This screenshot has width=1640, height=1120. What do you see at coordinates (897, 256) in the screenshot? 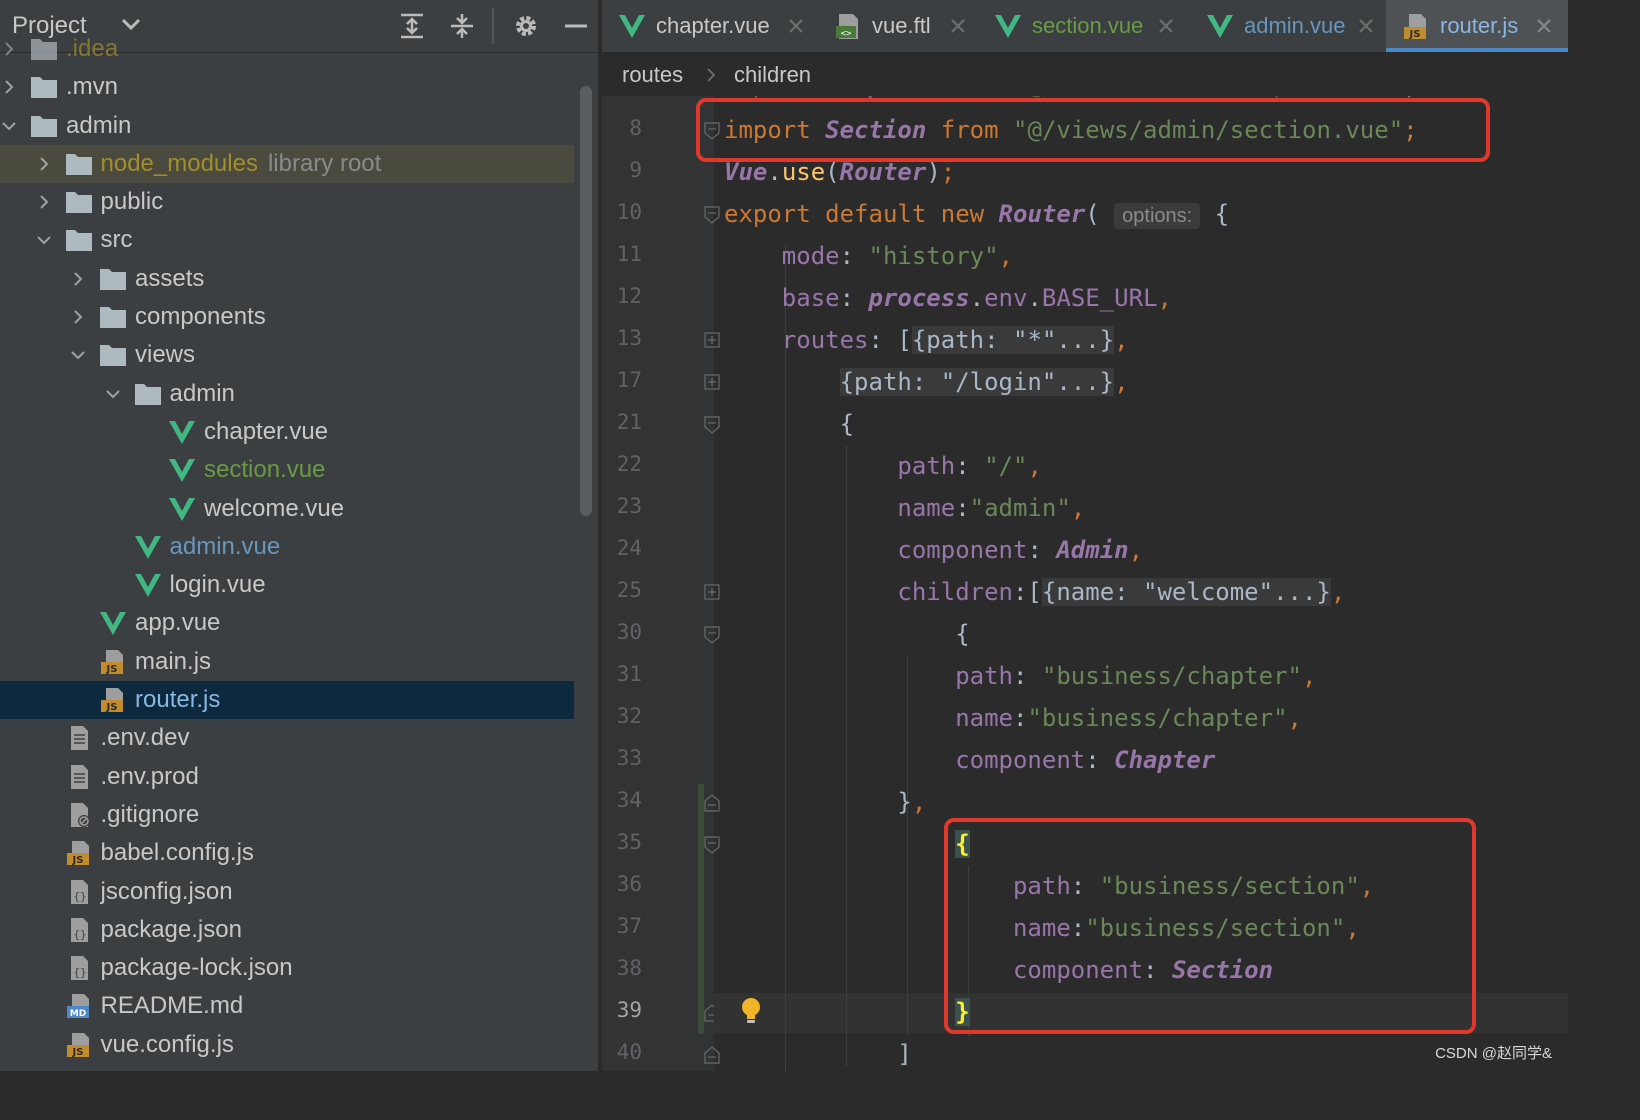
I see `code-line-11: mode: "history",` at bounding box center [897, 256].